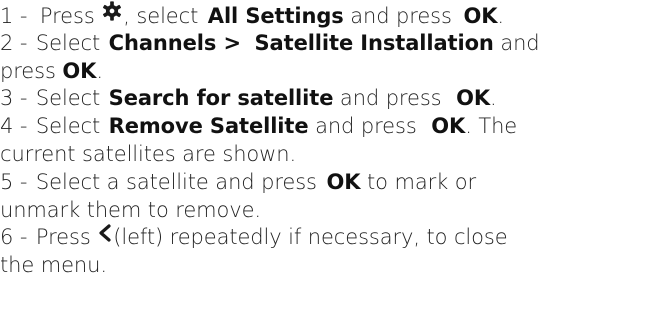 Image resolution: width=649 pixels, height=333 pixels. What do you see at coordinates (221, 98) in the screenshot?
I see `menu-item-search-for-satellite: Search for satellite` at bounding box center [221, 98].